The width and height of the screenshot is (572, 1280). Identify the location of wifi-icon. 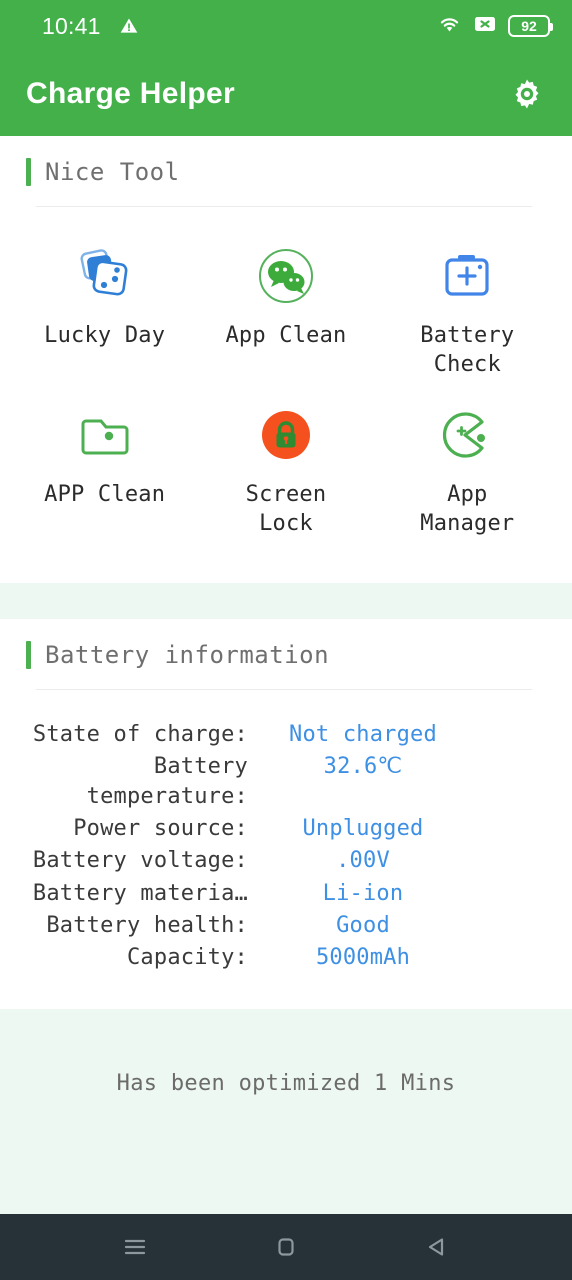
(449, 26).